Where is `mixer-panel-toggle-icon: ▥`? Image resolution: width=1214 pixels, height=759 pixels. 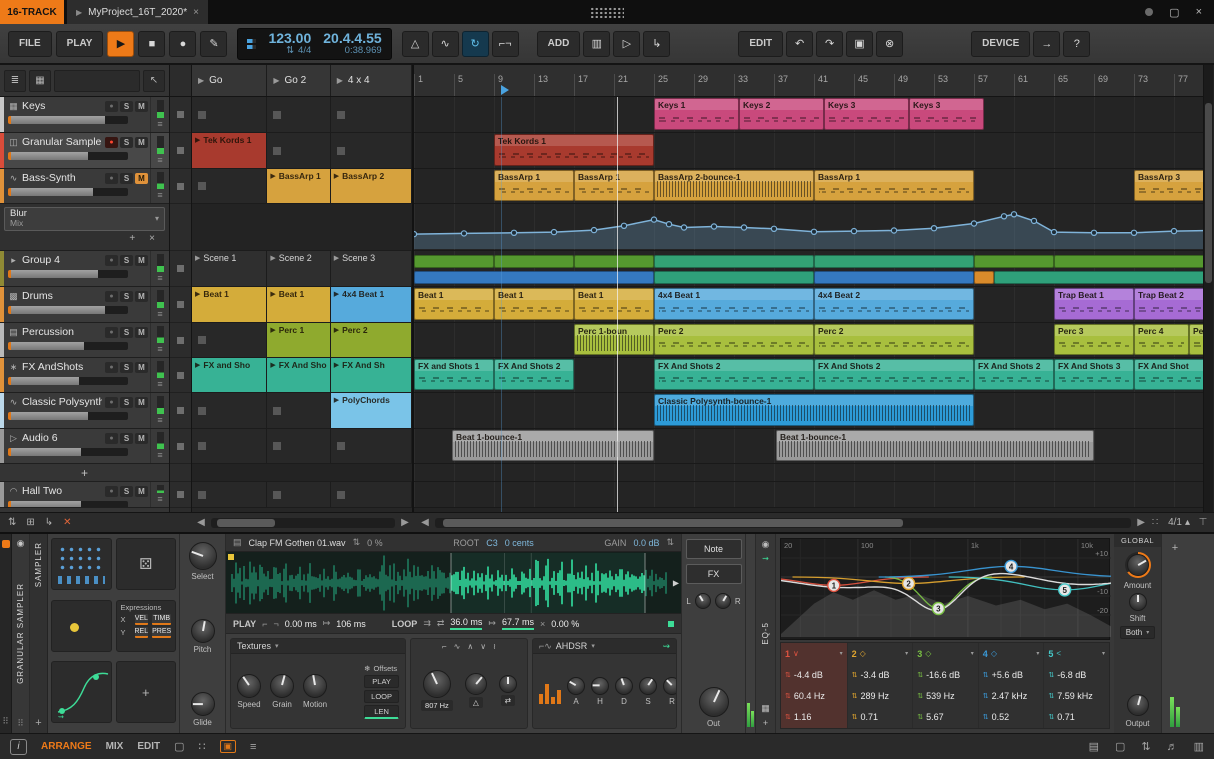 mixer-panel-toggle-icon: ▥ is located at coordinates (1199, 746).